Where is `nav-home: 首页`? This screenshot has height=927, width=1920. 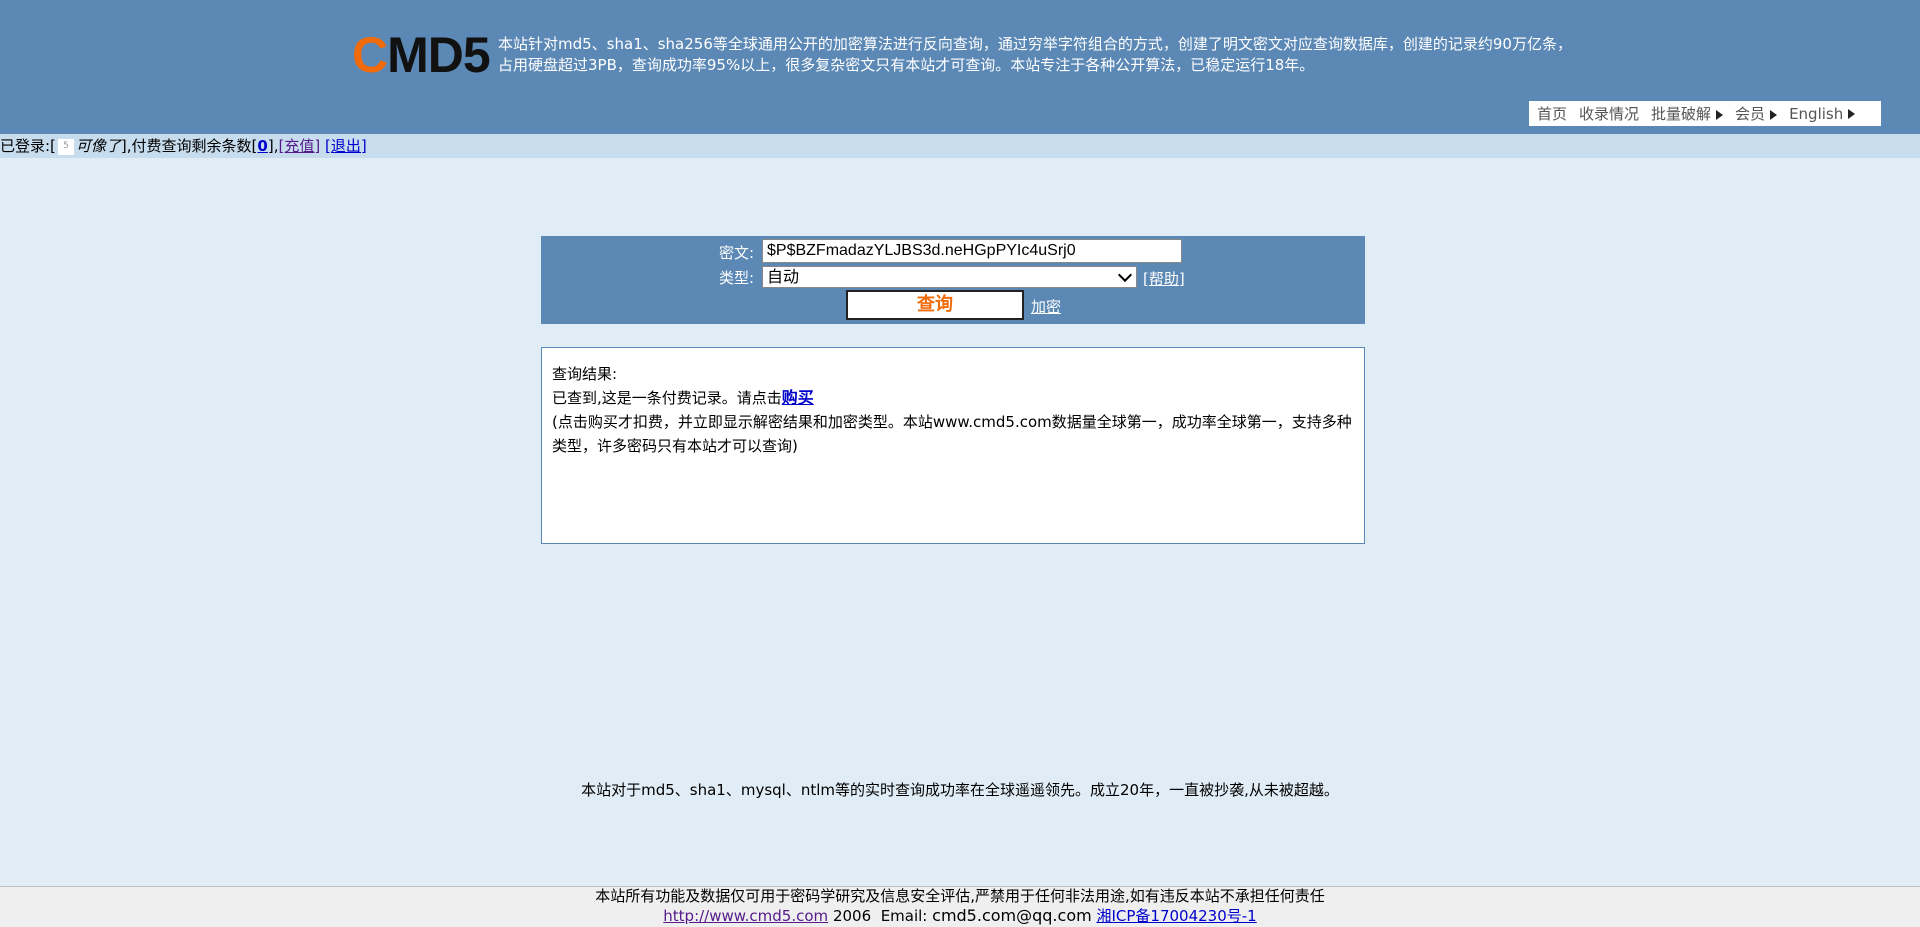 nav-home: 首页 is located at coordinates (1552, 113).